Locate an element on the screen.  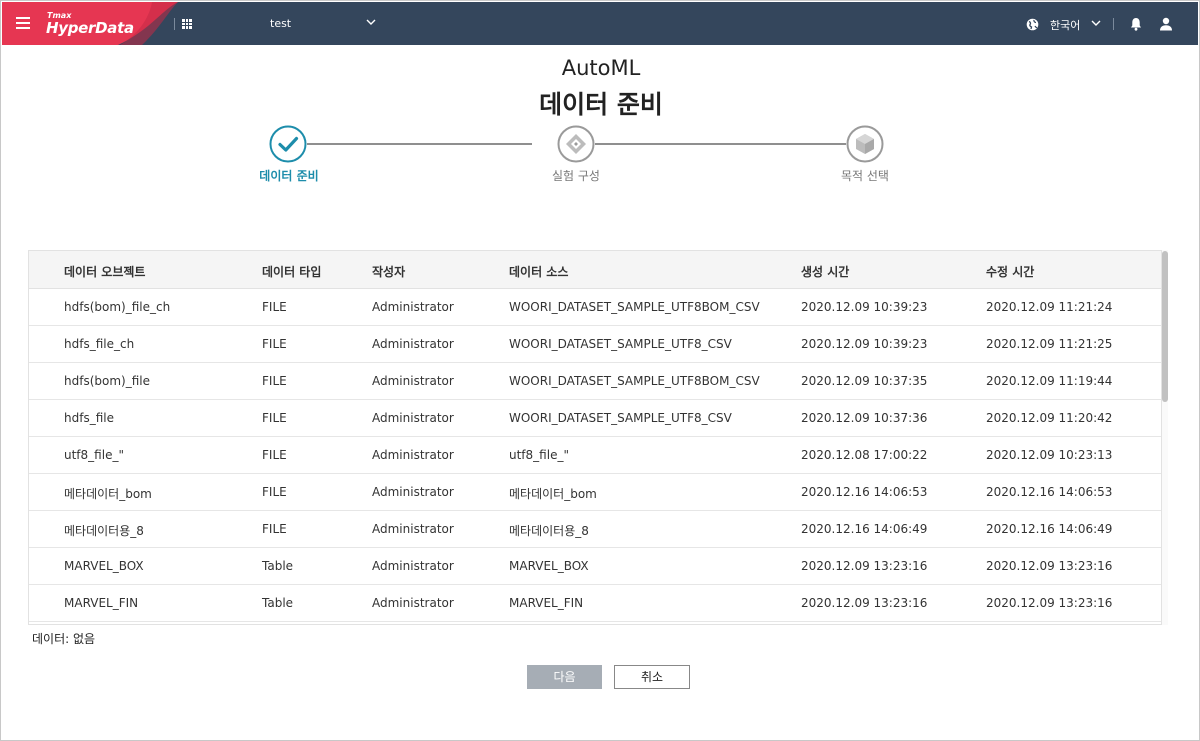
cell-object: MARVEL_BOX is located at coordinates (104, 566).